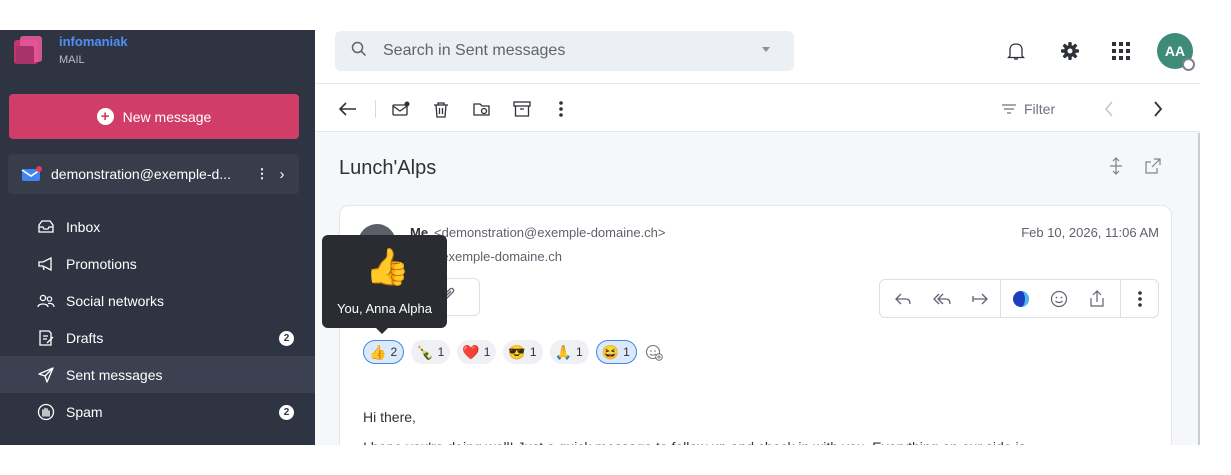 The height and width of the screenshot is (475, 1231). I want to click on toolbar-divider, so click(375, 109).